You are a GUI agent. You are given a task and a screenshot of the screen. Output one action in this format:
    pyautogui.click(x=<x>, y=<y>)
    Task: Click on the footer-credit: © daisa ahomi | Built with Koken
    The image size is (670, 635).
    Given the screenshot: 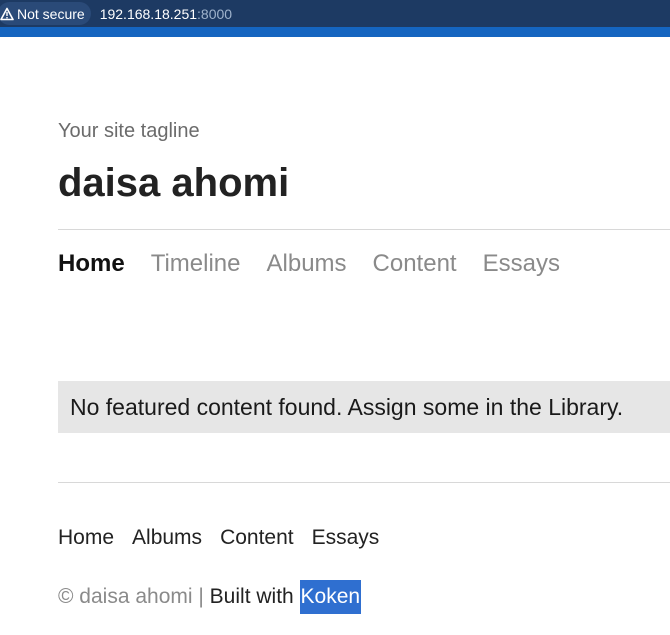 What is the action you would take?
    pyautogui.click(x=210, y=597)
    